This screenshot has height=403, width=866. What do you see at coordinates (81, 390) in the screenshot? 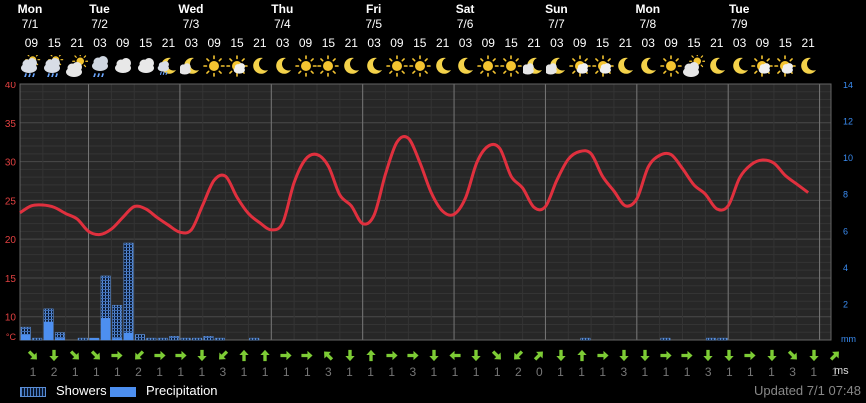
I see `legend-showers-label: Showers` at bounding box center [81, 390].